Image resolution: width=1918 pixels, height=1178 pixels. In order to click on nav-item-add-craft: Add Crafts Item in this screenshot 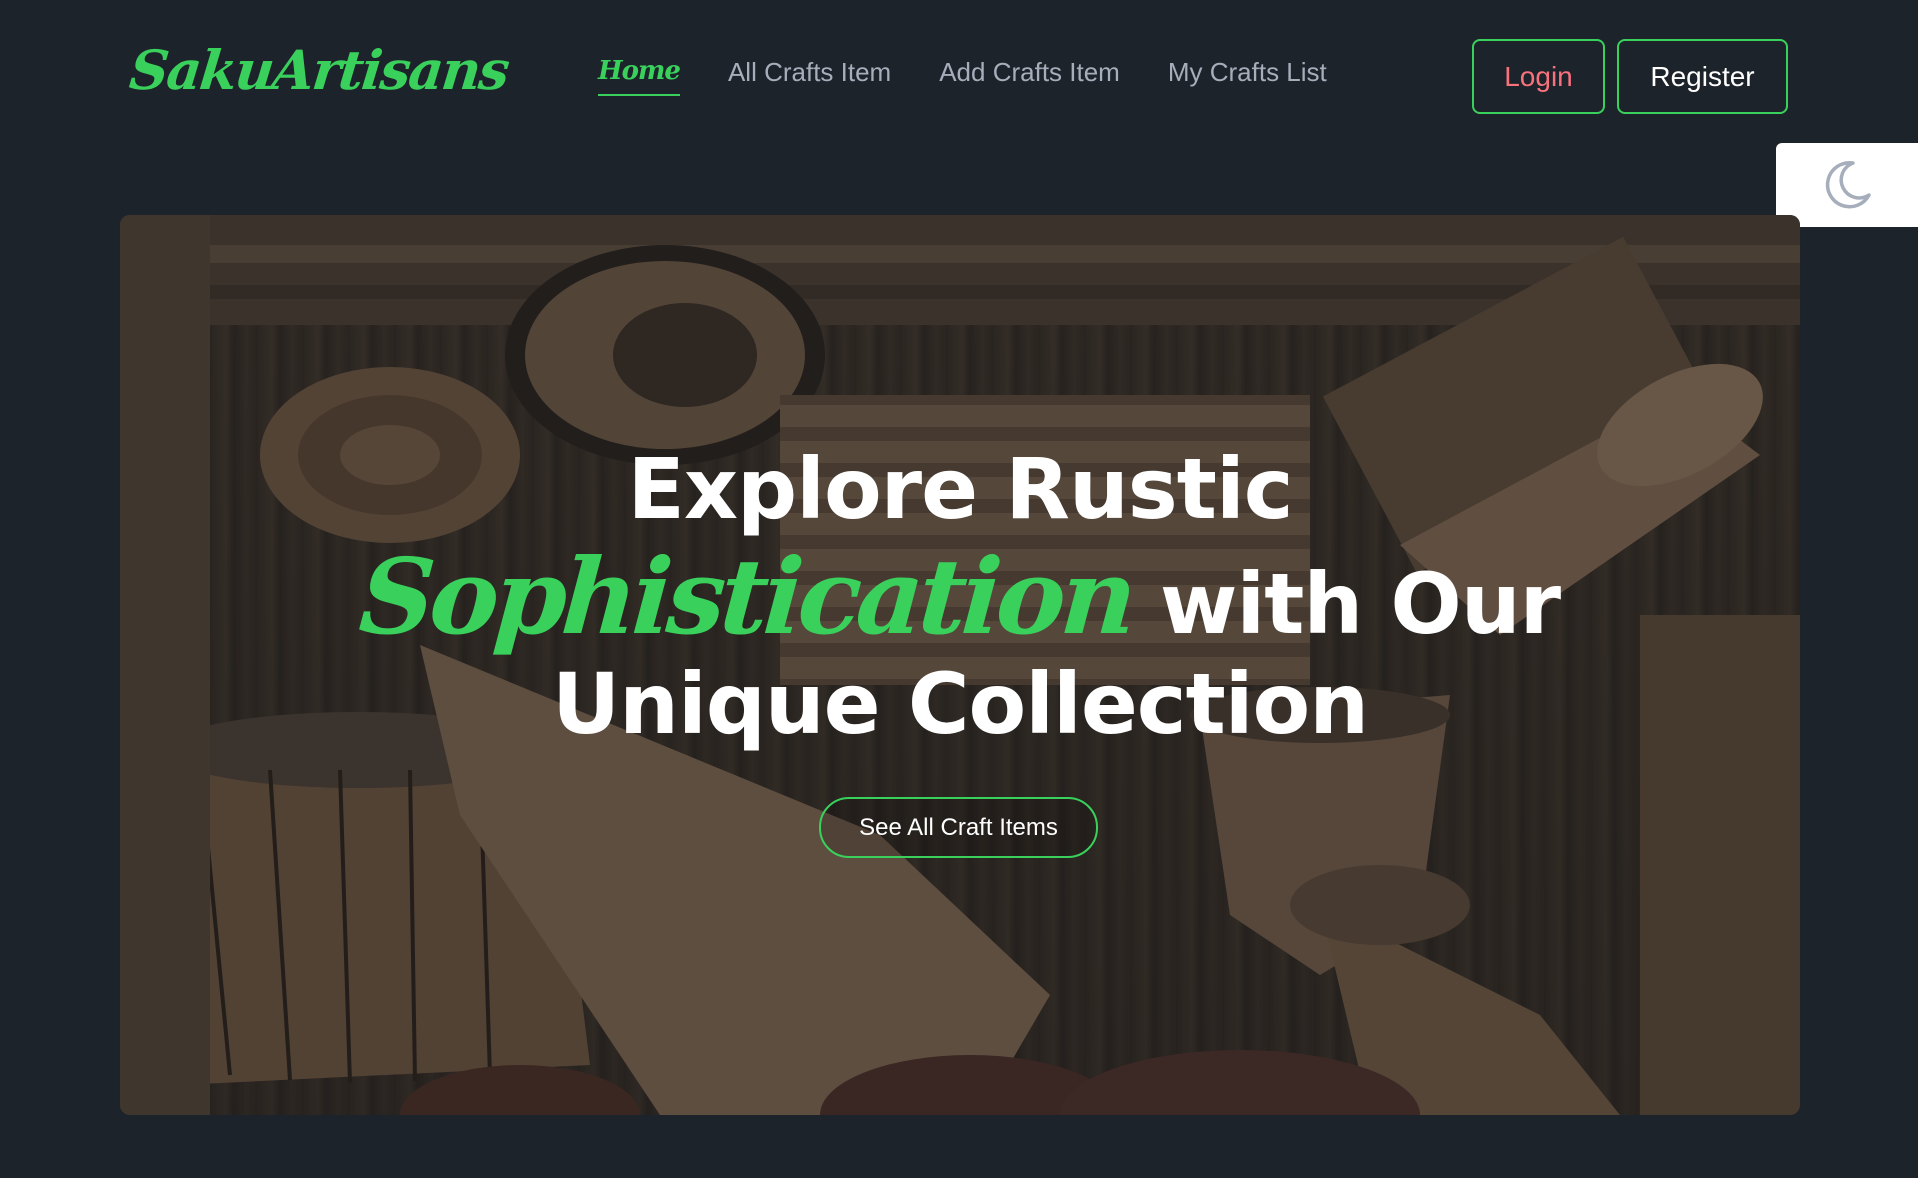, I will do `click(1029, 76)`.